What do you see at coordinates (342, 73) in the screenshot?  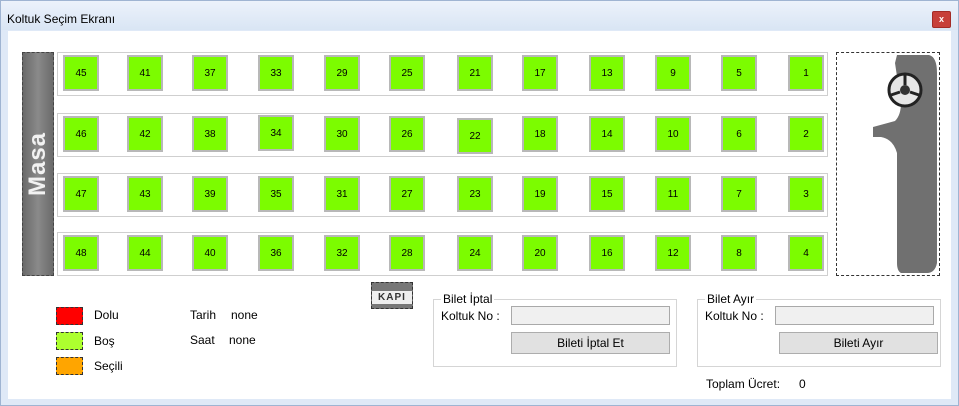 I see `seat-button: 29` at bounding box center [342, 73].